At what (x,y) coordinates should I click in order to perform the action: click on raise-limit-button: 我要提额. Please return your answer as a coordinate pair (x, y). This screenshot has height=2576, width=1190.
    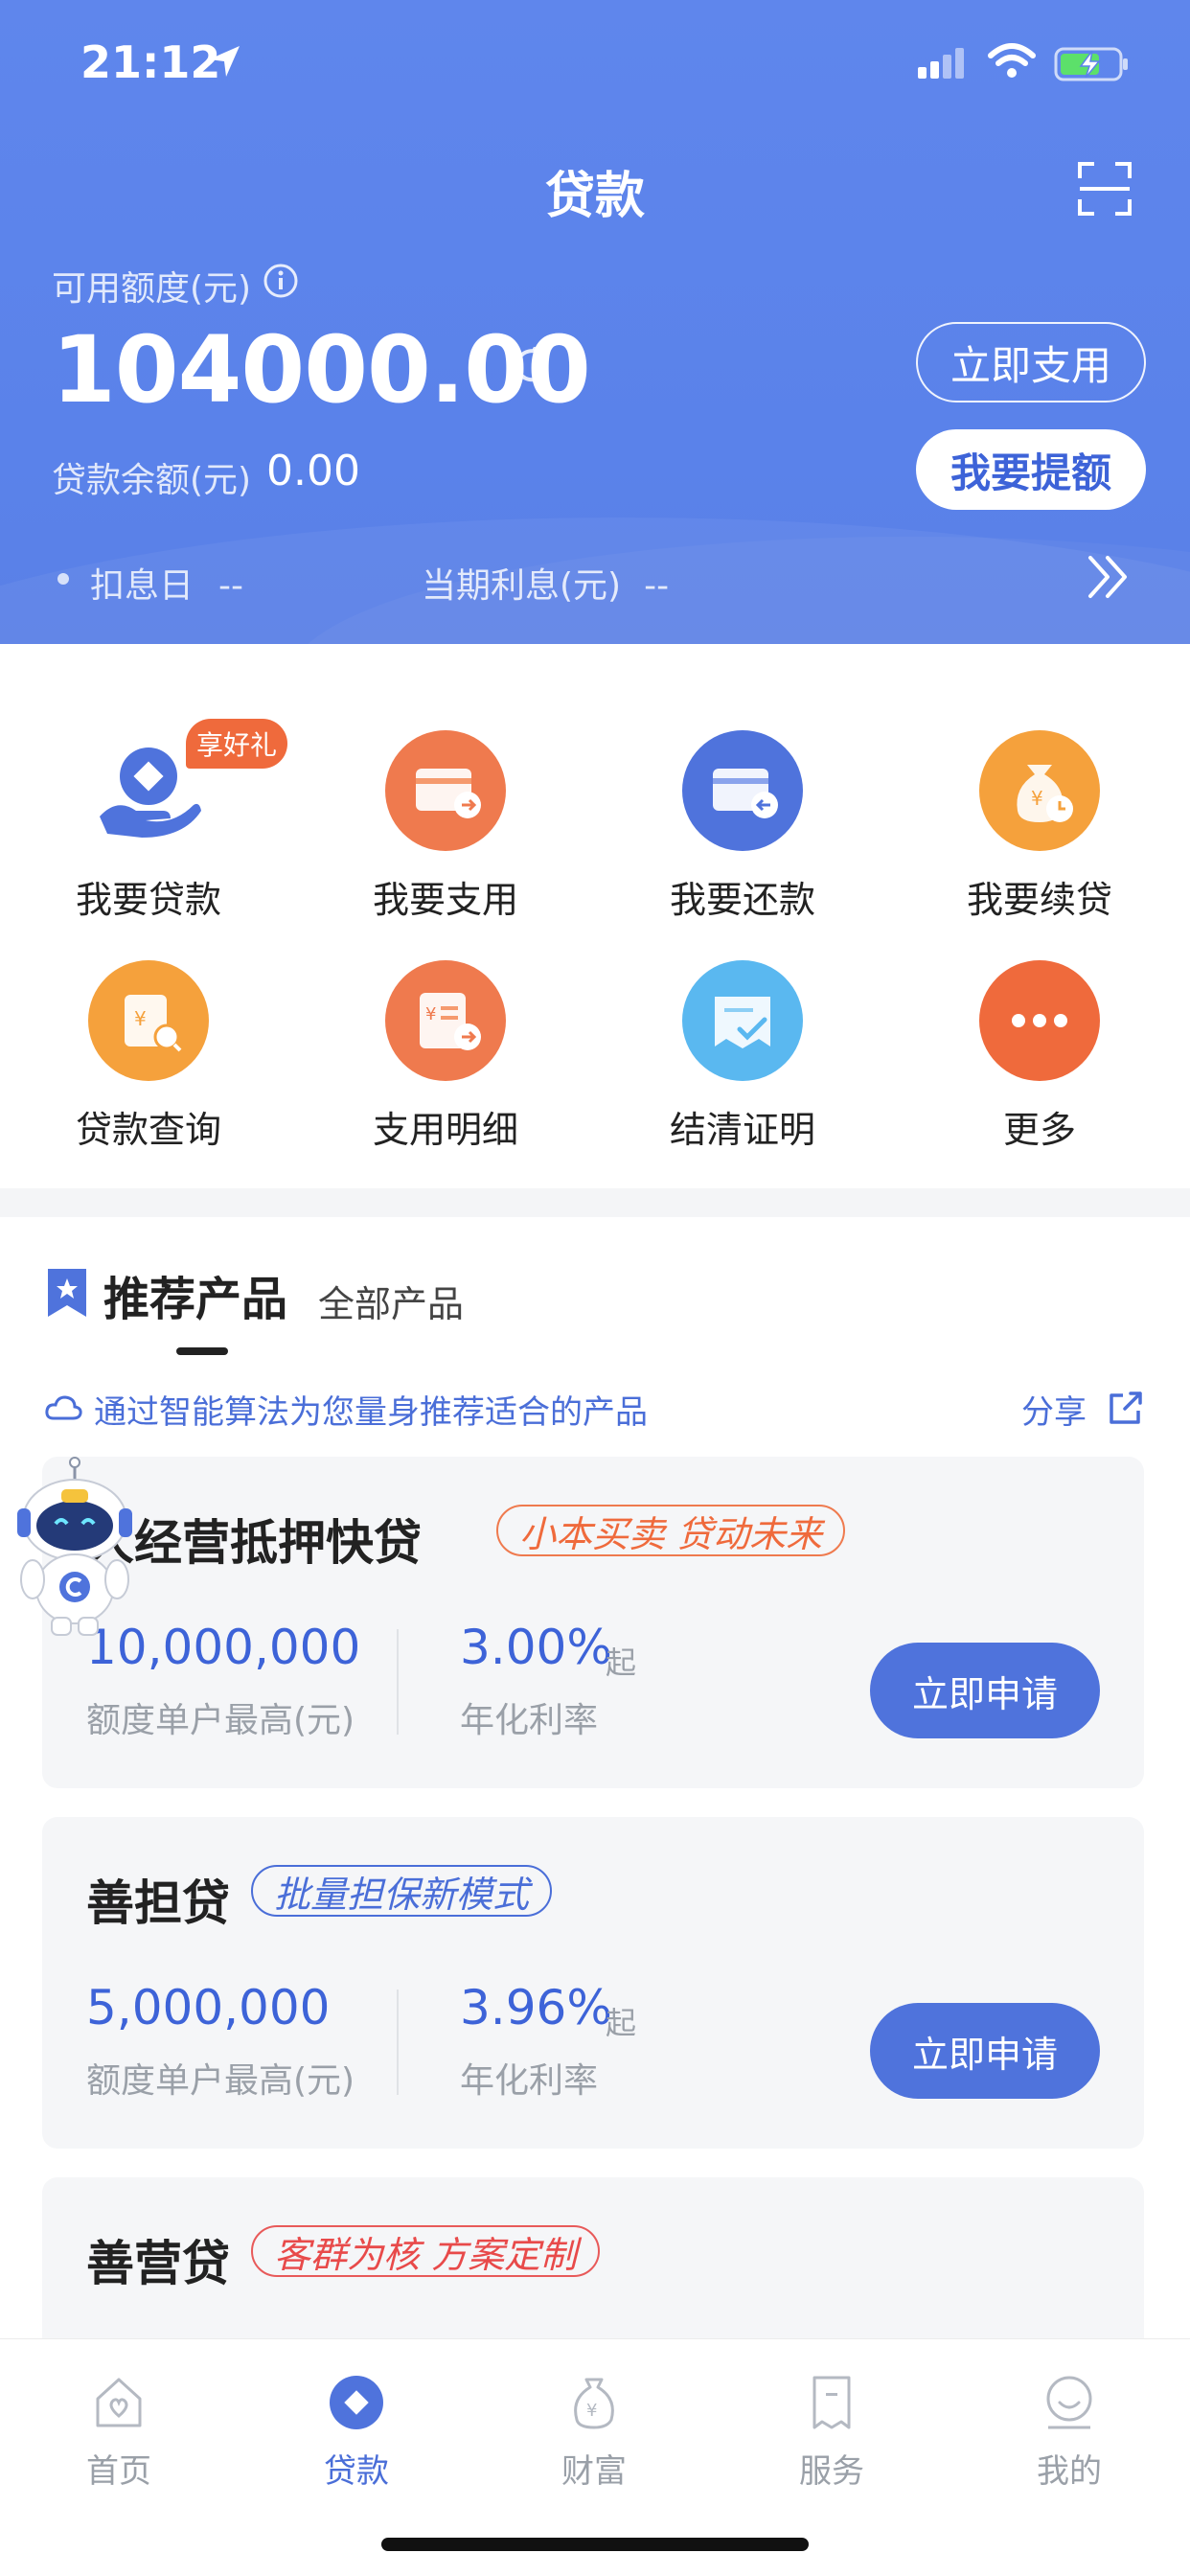
    Looking at the image, I should click on (1031, 469).